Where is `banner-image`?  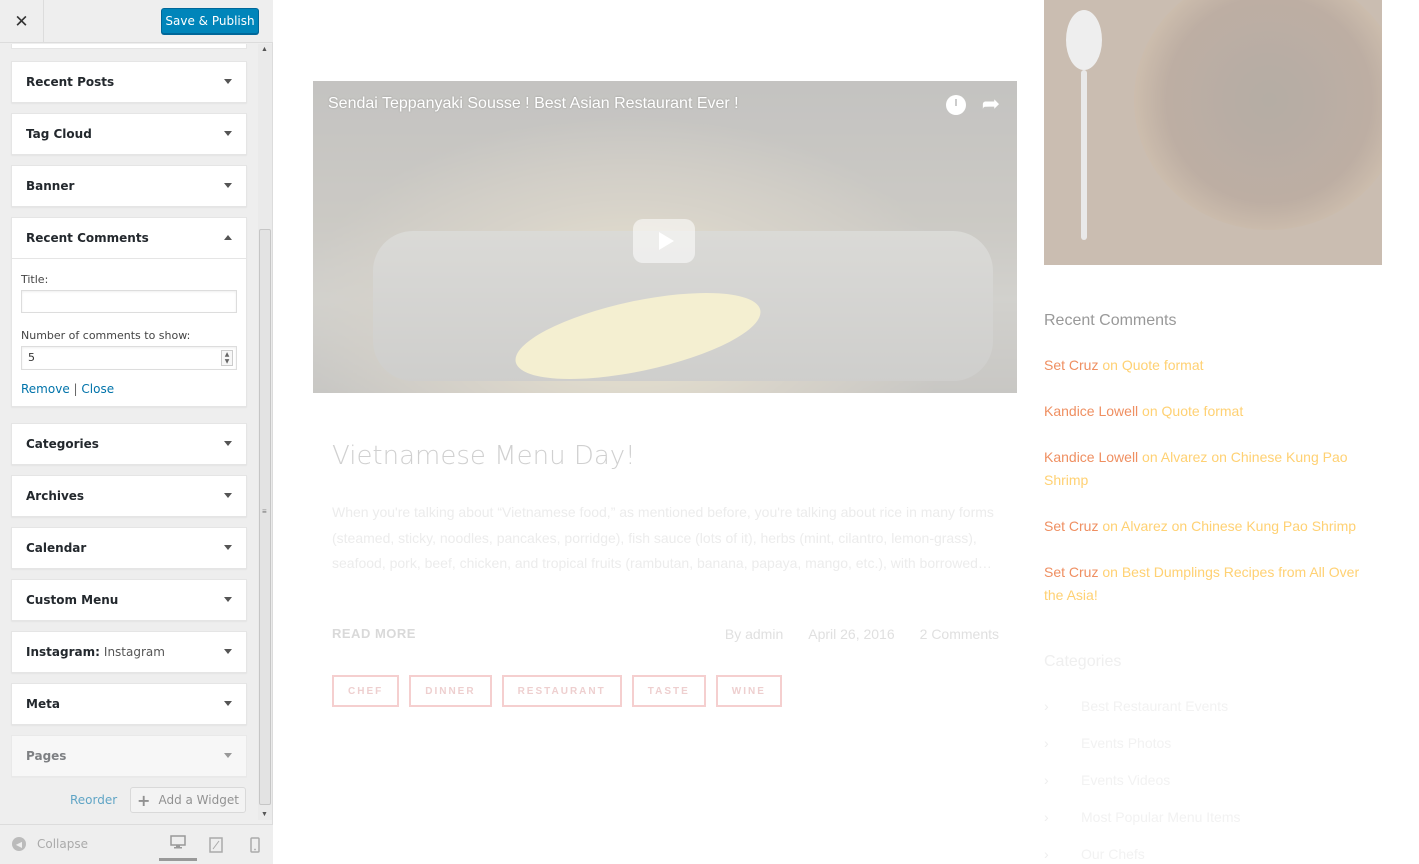
banner-image is located at coordinates (1213, 132).